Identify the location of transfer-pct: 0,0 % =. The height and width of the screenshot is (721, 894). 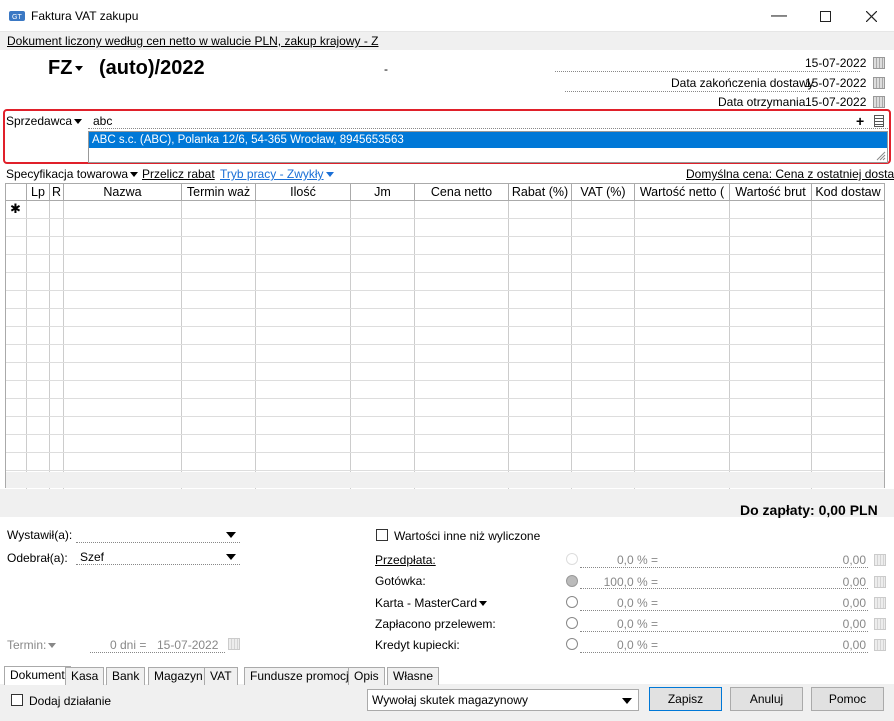
(637, 624).